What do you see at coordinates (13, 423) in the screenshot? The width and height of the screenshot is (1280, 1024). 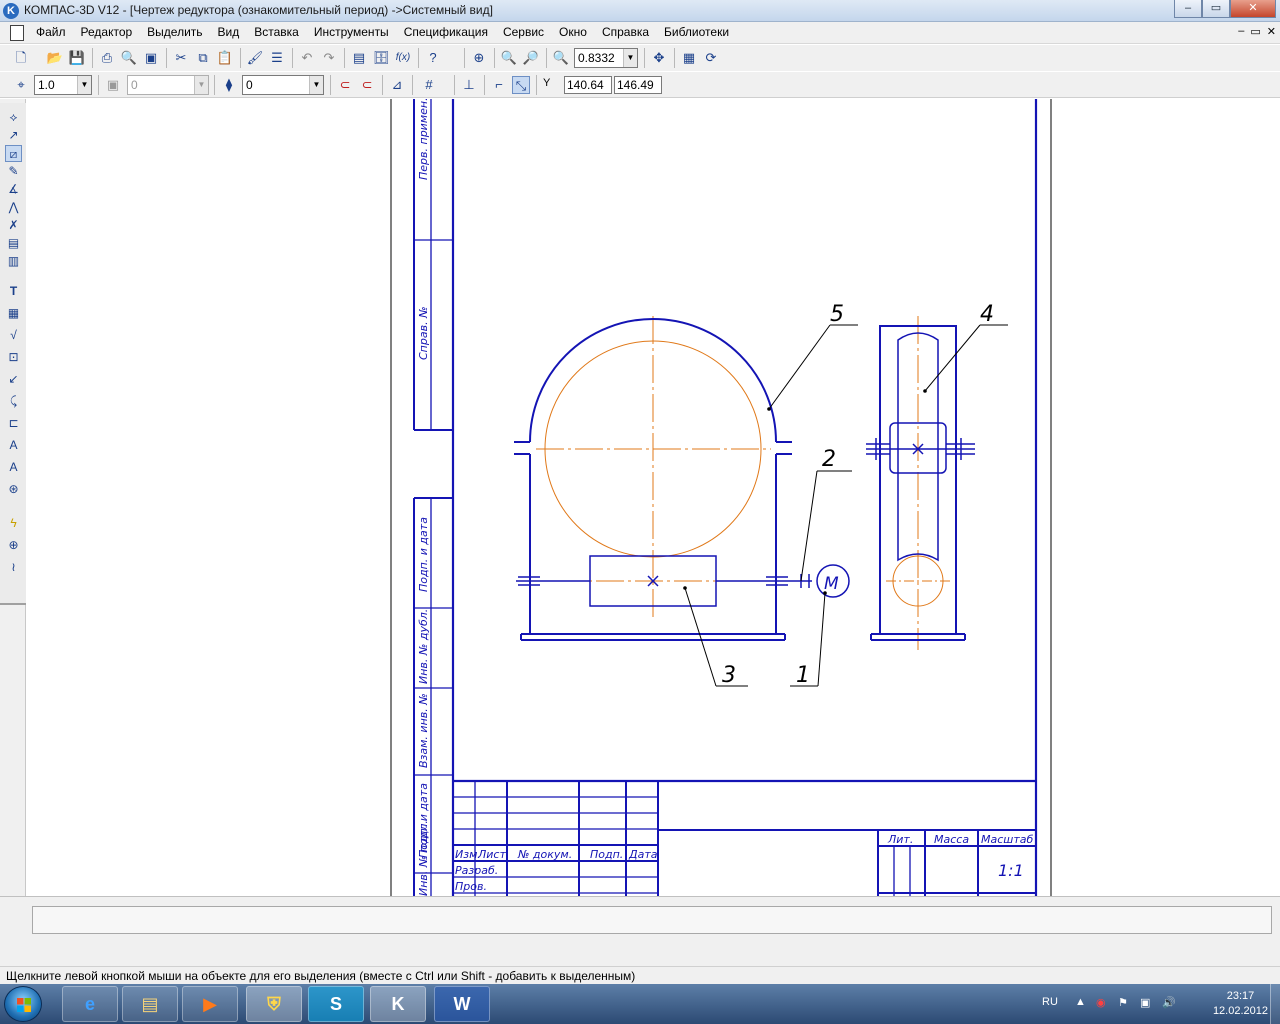 I see `tolerance-icon: ⊏` at bounding box center [13, 423].